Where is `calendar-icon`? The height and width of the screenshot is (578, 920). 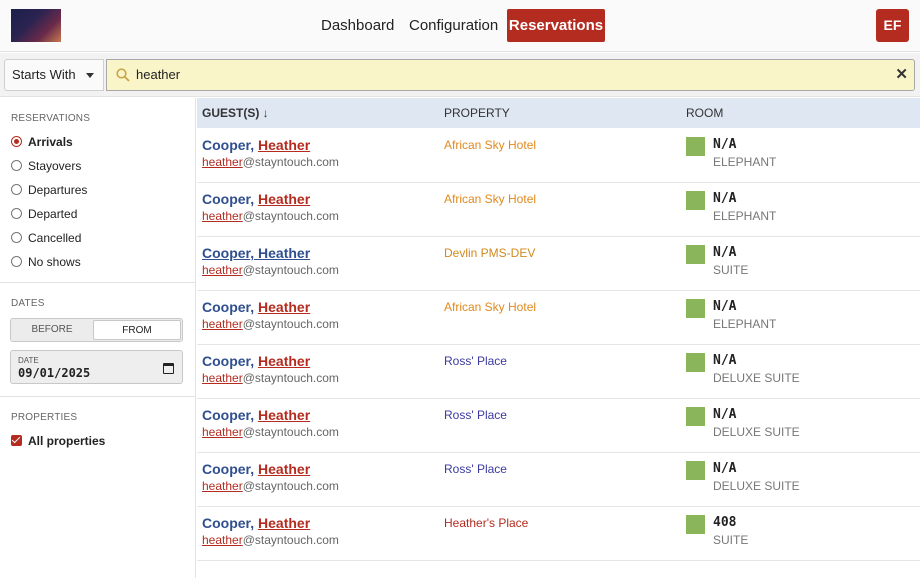 calendar-icon is located at coordinates (168, 368).